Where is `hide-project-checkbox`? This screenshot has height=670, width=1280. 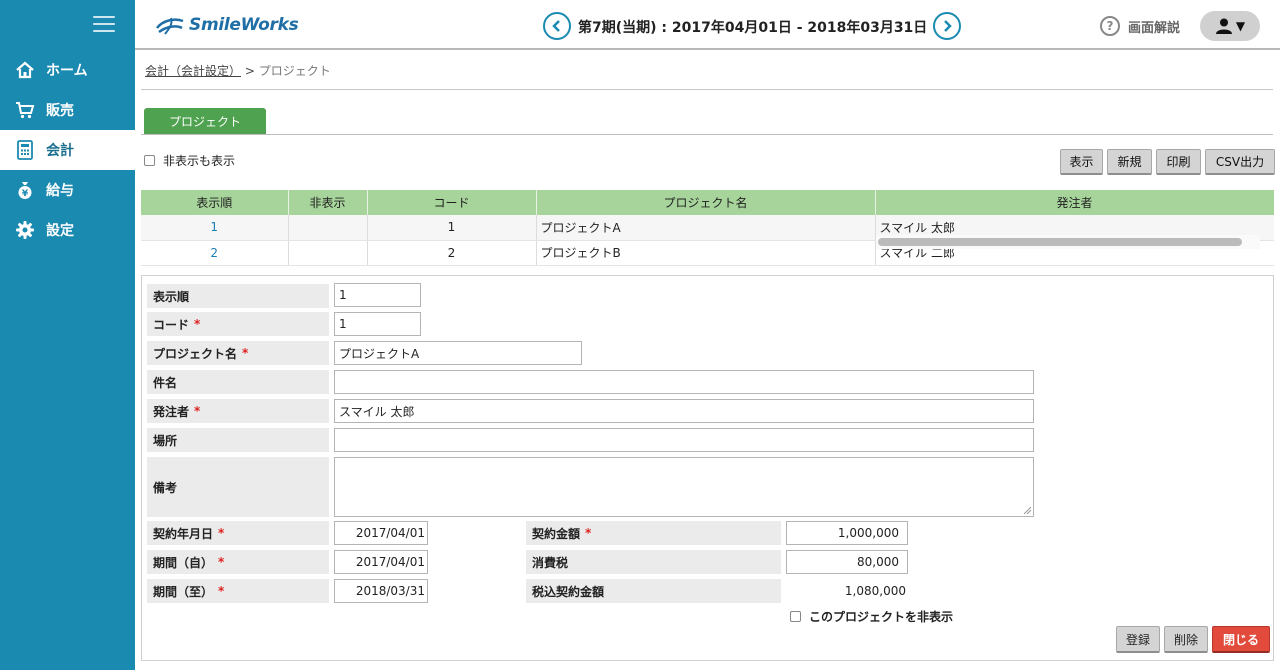 hide-project-checkbox is located at coordinates (795, 616).